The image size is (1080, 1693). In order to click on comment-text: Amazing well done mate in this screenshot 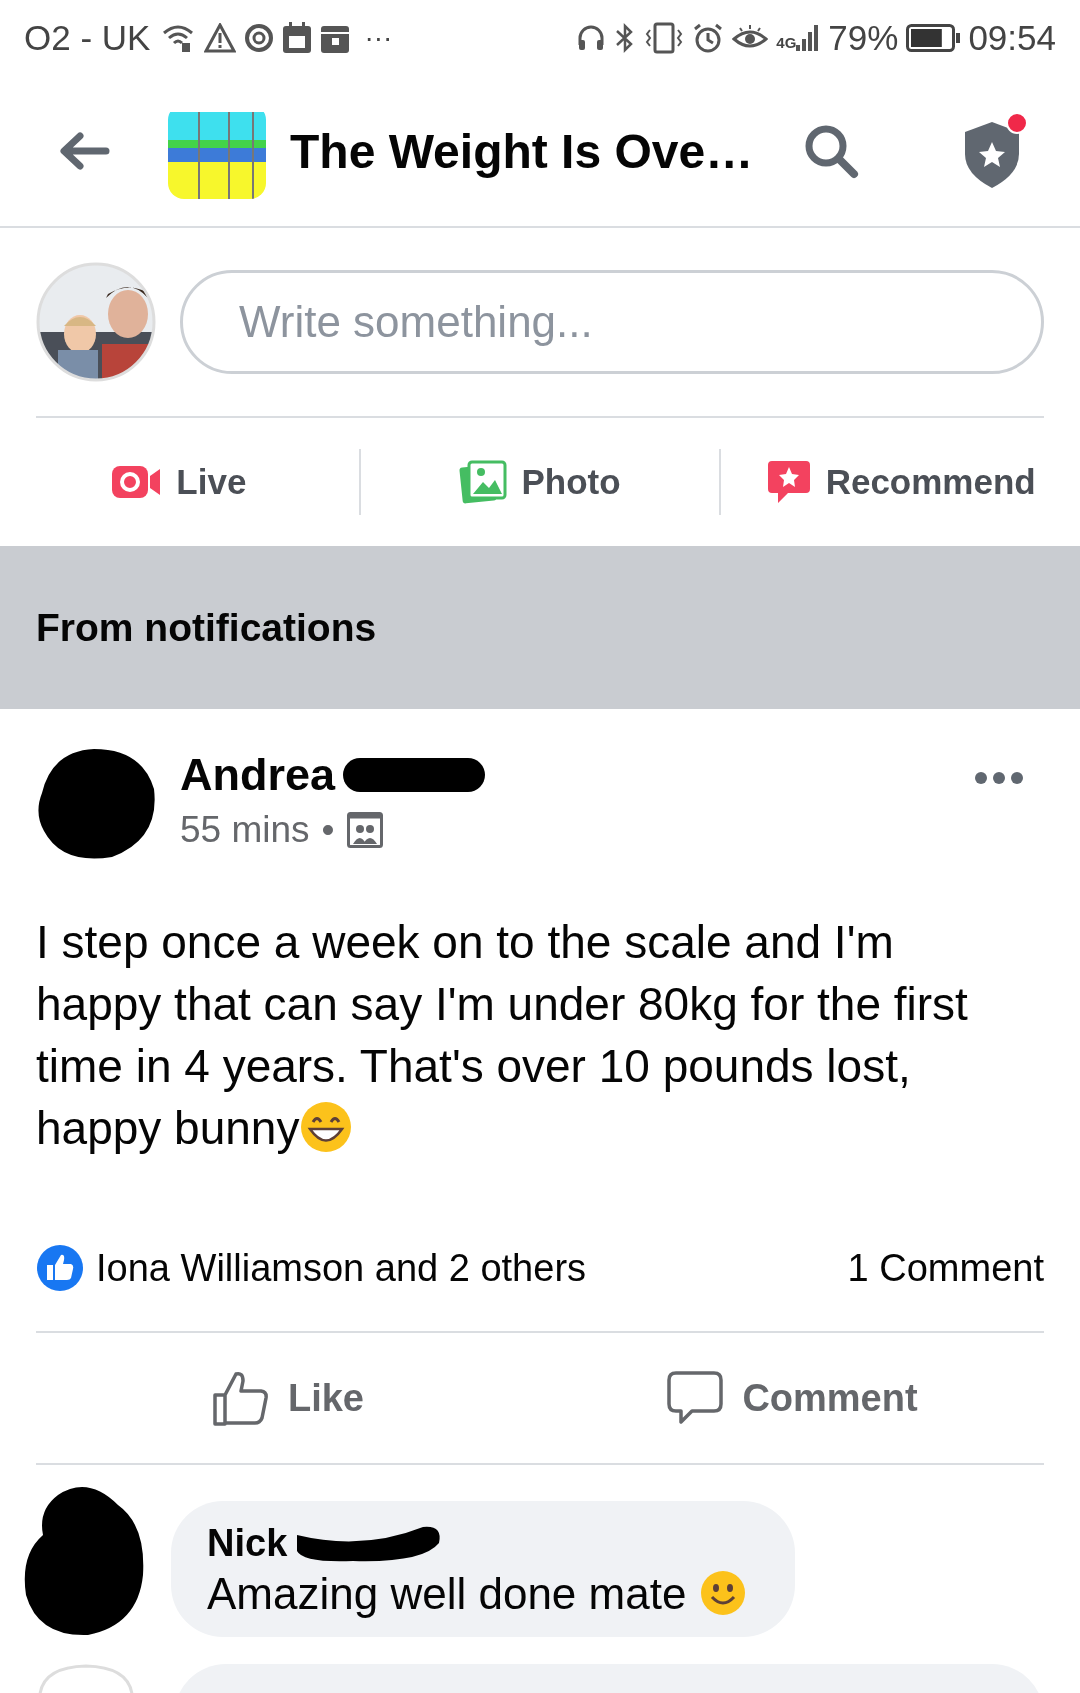, I will do `click(477, 1594)`.